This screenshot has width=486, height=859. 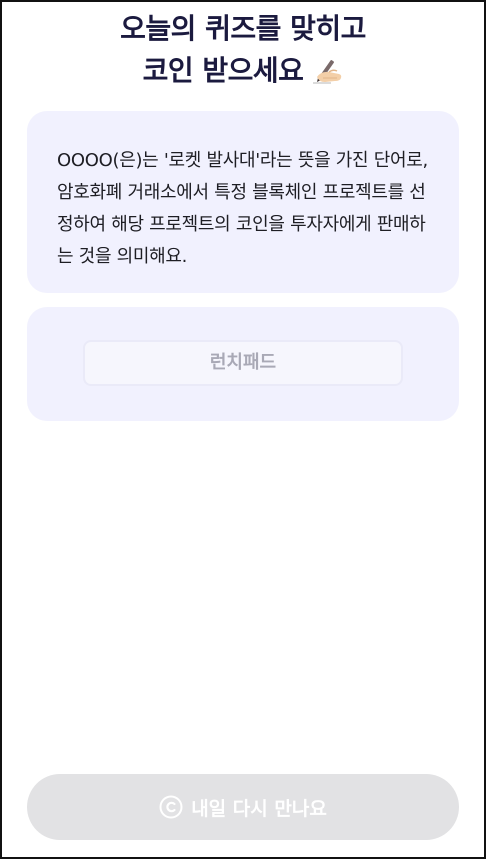 What do you see at coordinates (171, 807) in the screenshot?
I see `coin-icon` at bounding box center [171, 807].